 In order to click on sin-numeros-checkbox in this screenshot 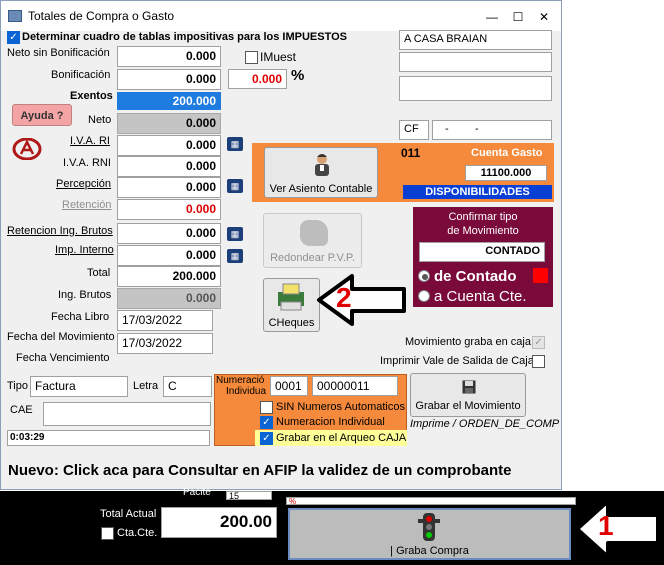, I will do `click(266, 407)`.